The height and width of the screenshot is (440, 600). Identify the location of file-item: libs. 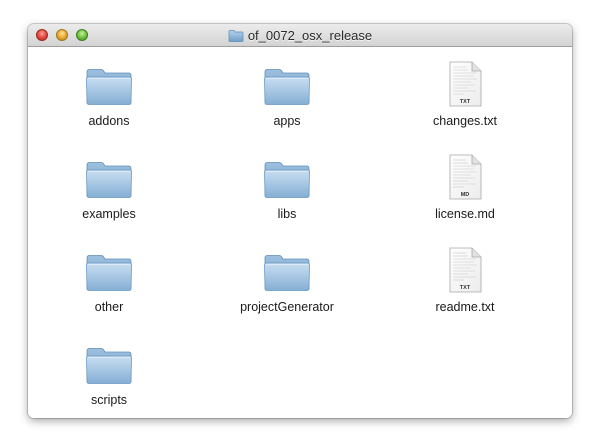
(287, 190).